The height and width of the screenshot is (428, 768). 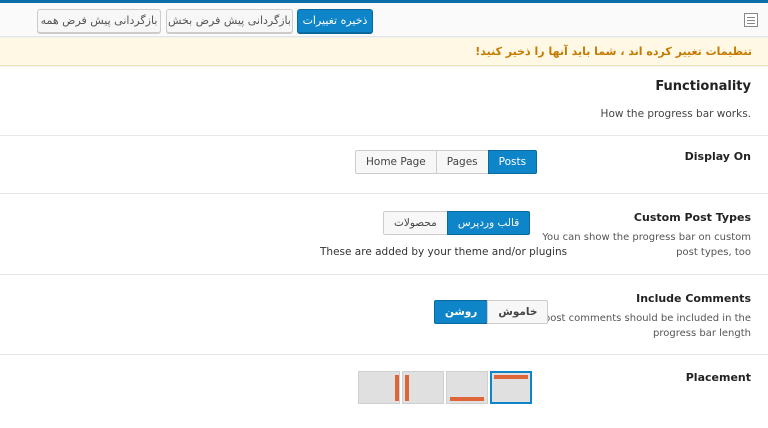 I want to click on display-on-selector: Home Page Pages Posts, so click(x=446, y=162).